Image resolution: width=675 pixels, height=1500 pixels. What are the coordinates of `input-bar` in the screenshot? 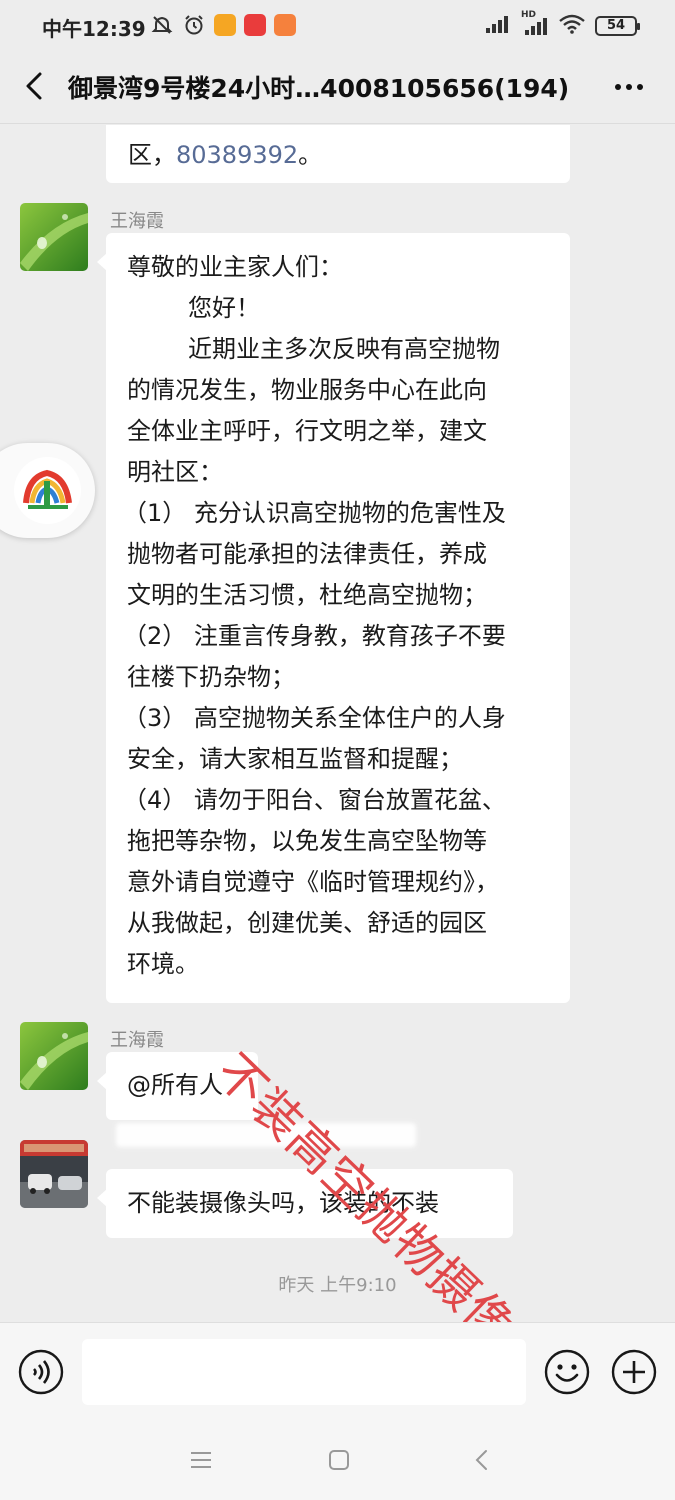 It's located at (337, 1370).